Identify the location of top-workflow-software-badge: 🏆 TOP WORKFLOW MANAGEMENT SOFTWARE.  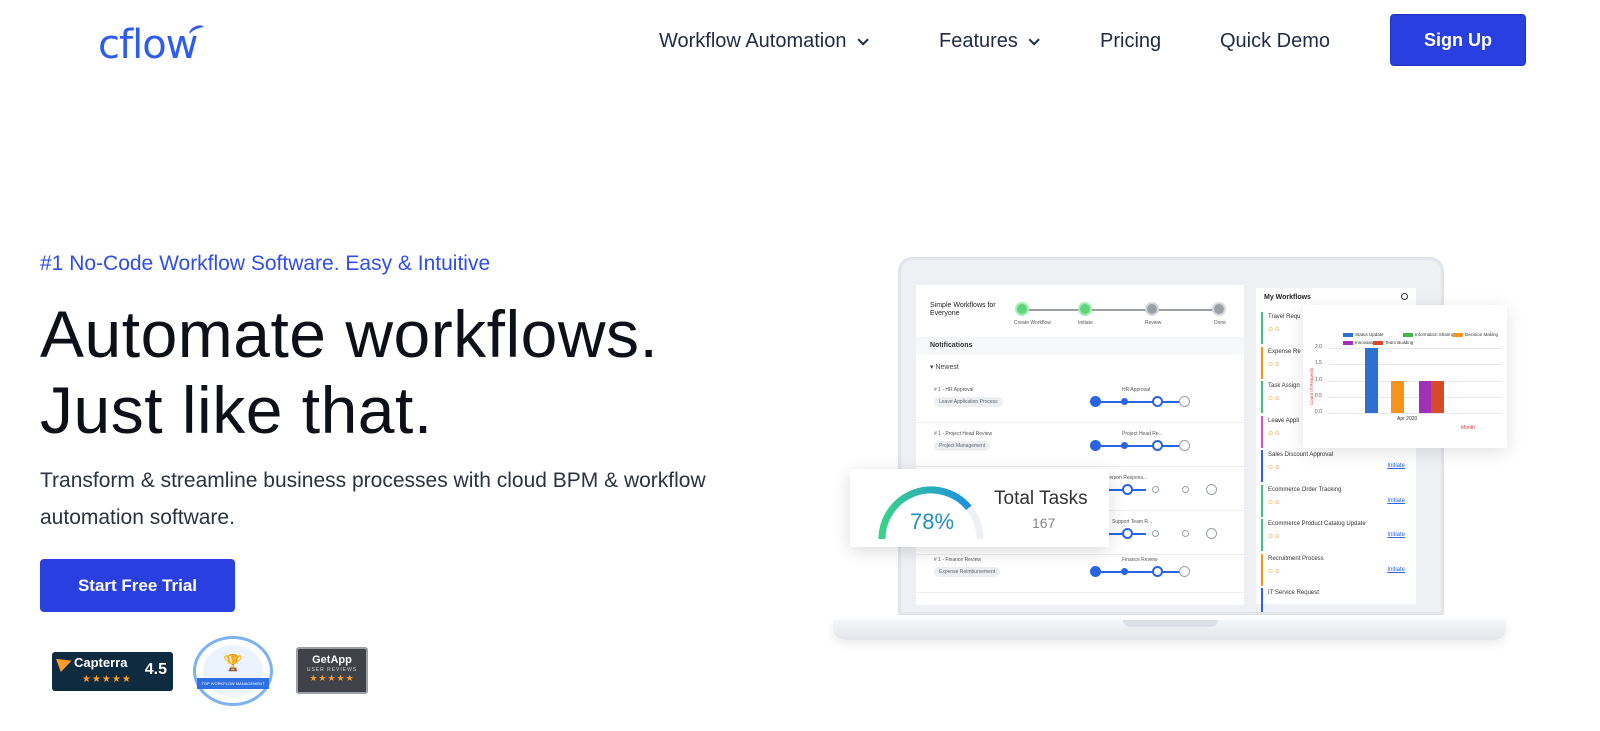
(233, 671).